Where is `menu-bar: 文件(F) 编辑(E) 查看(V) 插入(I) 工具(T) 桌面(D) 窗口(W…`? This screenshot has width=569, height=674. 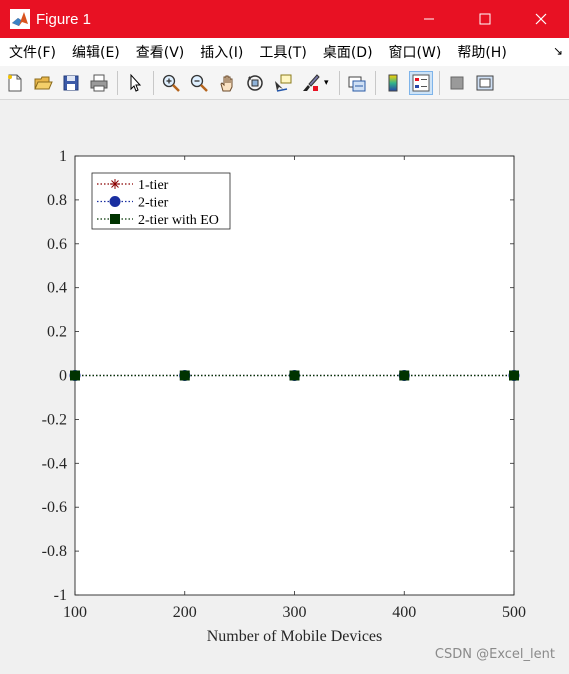
menu-bar: 文件(F) 编辑(E) 查看(V) 插入(I) 工具(T) 桌面(D) 窗口(W… is located at coordinates (284, 52).